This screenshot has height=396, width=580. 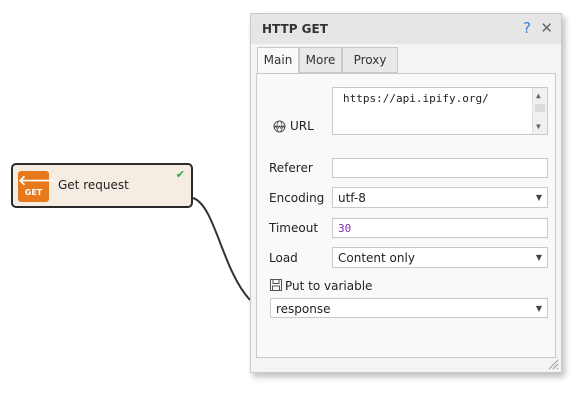 What do you see at coordinates (329, 286) in the screenshot?
I see `put-to-variable-label: Put to variable` at bounding box center [329, 286].